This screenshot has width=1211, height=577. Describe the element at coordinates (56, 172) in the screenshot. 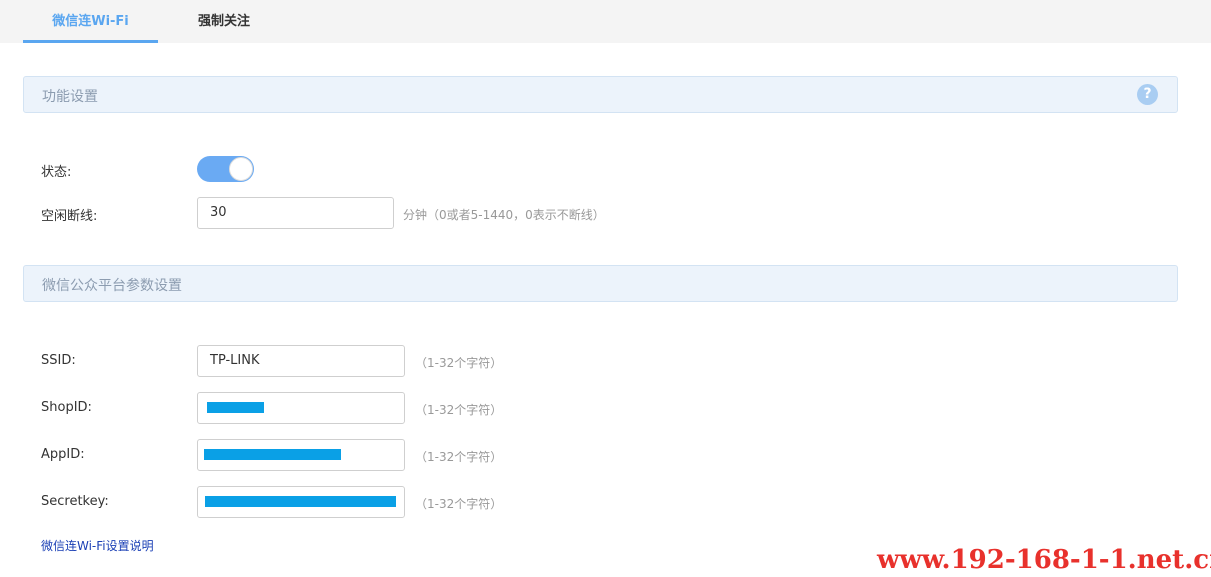

I see `status-label: 状态:` at that location.